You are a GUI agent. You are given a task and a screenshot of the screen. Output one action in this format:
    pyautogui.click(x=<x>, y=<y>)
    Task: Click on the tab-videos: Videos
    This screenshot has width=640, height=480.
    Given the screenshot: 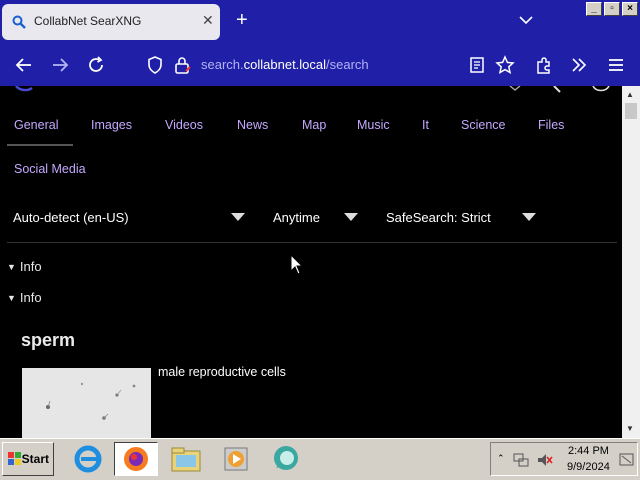 What is the action you would take?
    pyautogui.click(x=184, y=125)
    